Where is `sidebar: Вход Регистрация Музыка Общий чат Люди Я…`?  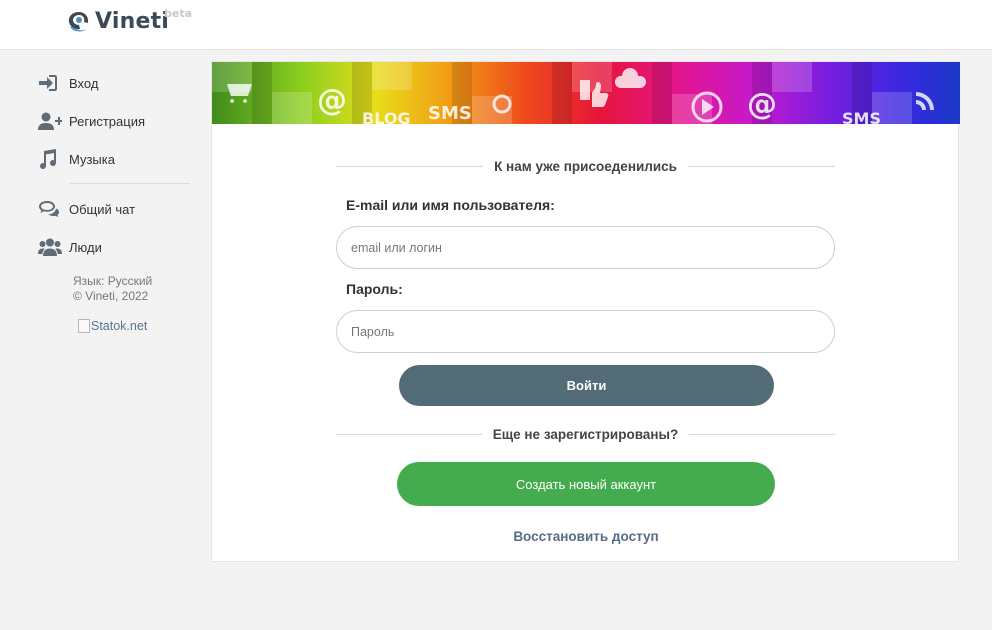
sidebar: Вход Регистрация Музыка Общий чат Люди Я… is located at coordinates (114, 198).